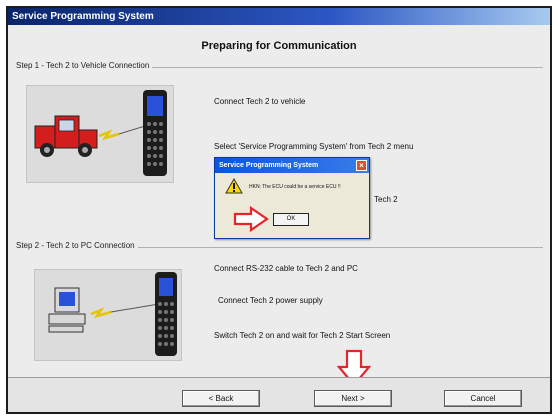 The width and height of the screenshot is (560, 417). I want to click on dialog-title: Service Programming System, so click(269, 165).